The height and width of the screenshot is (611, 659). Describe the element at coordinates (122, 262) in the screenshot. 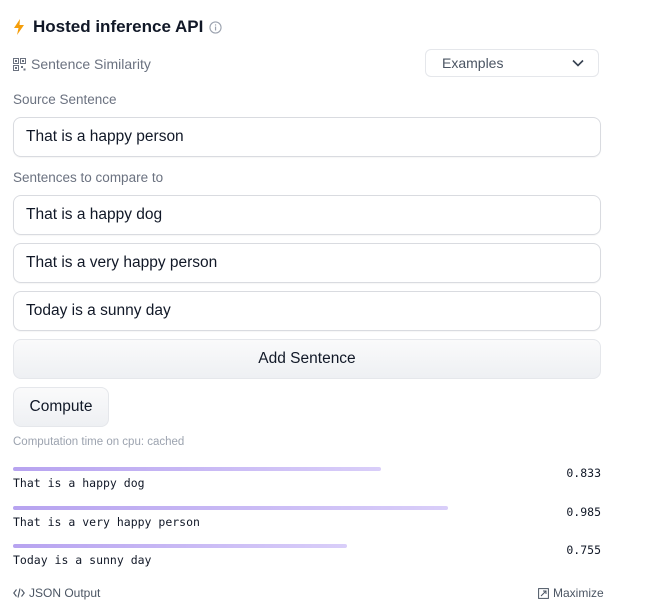

I see `compare-sentence-value: That is a very happy person` at that location.